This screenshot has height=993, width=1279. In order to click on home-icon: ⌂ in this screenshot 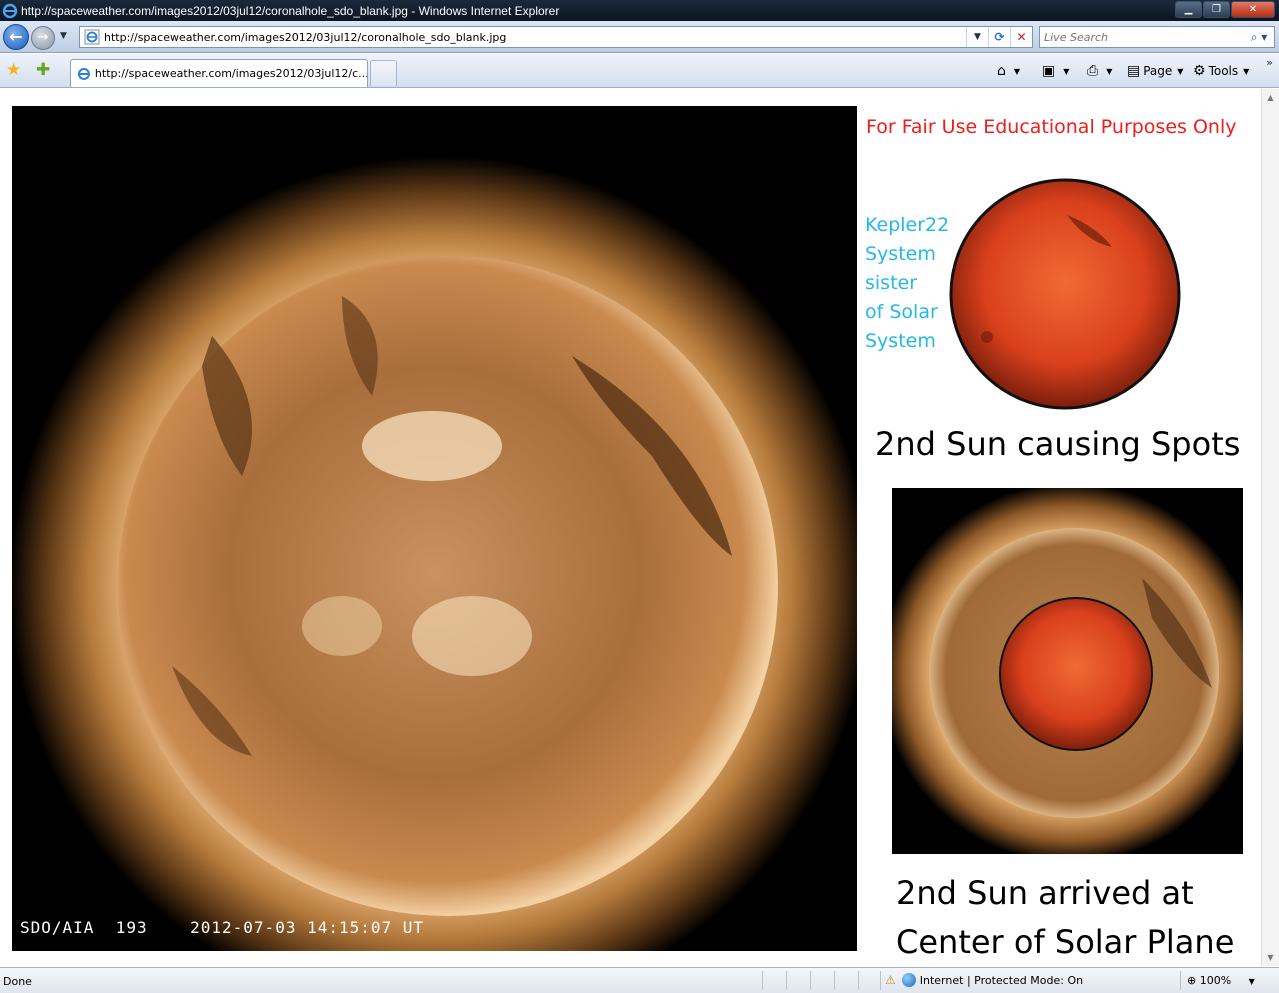, I will do `click(1001, 71)`.